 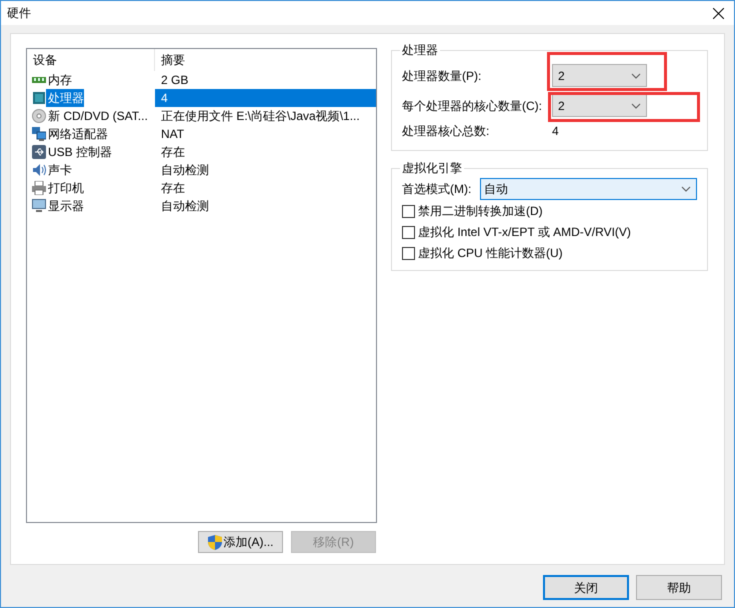 I want to click on network-icon, so click(x=39, y=134).